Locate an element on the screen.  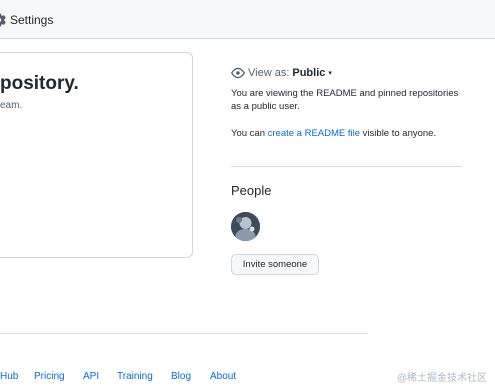
footer-divider is located at coordinates (183, 333).